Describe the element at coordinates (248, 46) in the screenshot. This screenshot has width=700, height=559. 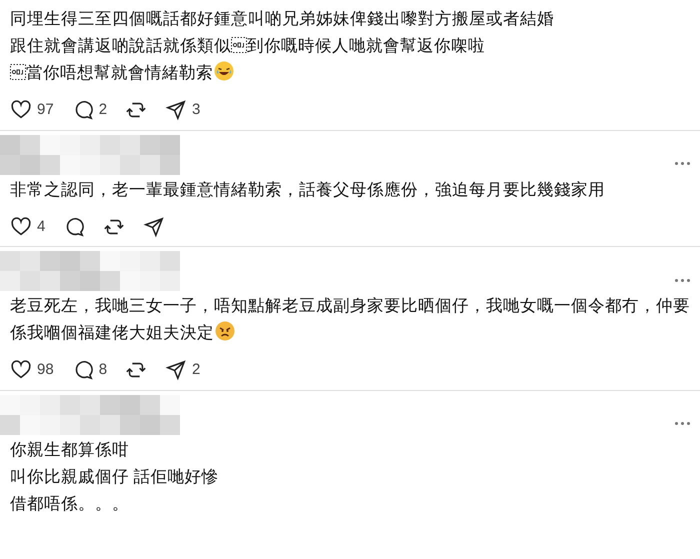
I see `comment-text: 跟住就會講返啲說話就係類似 到你嘅時候人哋就會幫返你㗎啦` at that location.